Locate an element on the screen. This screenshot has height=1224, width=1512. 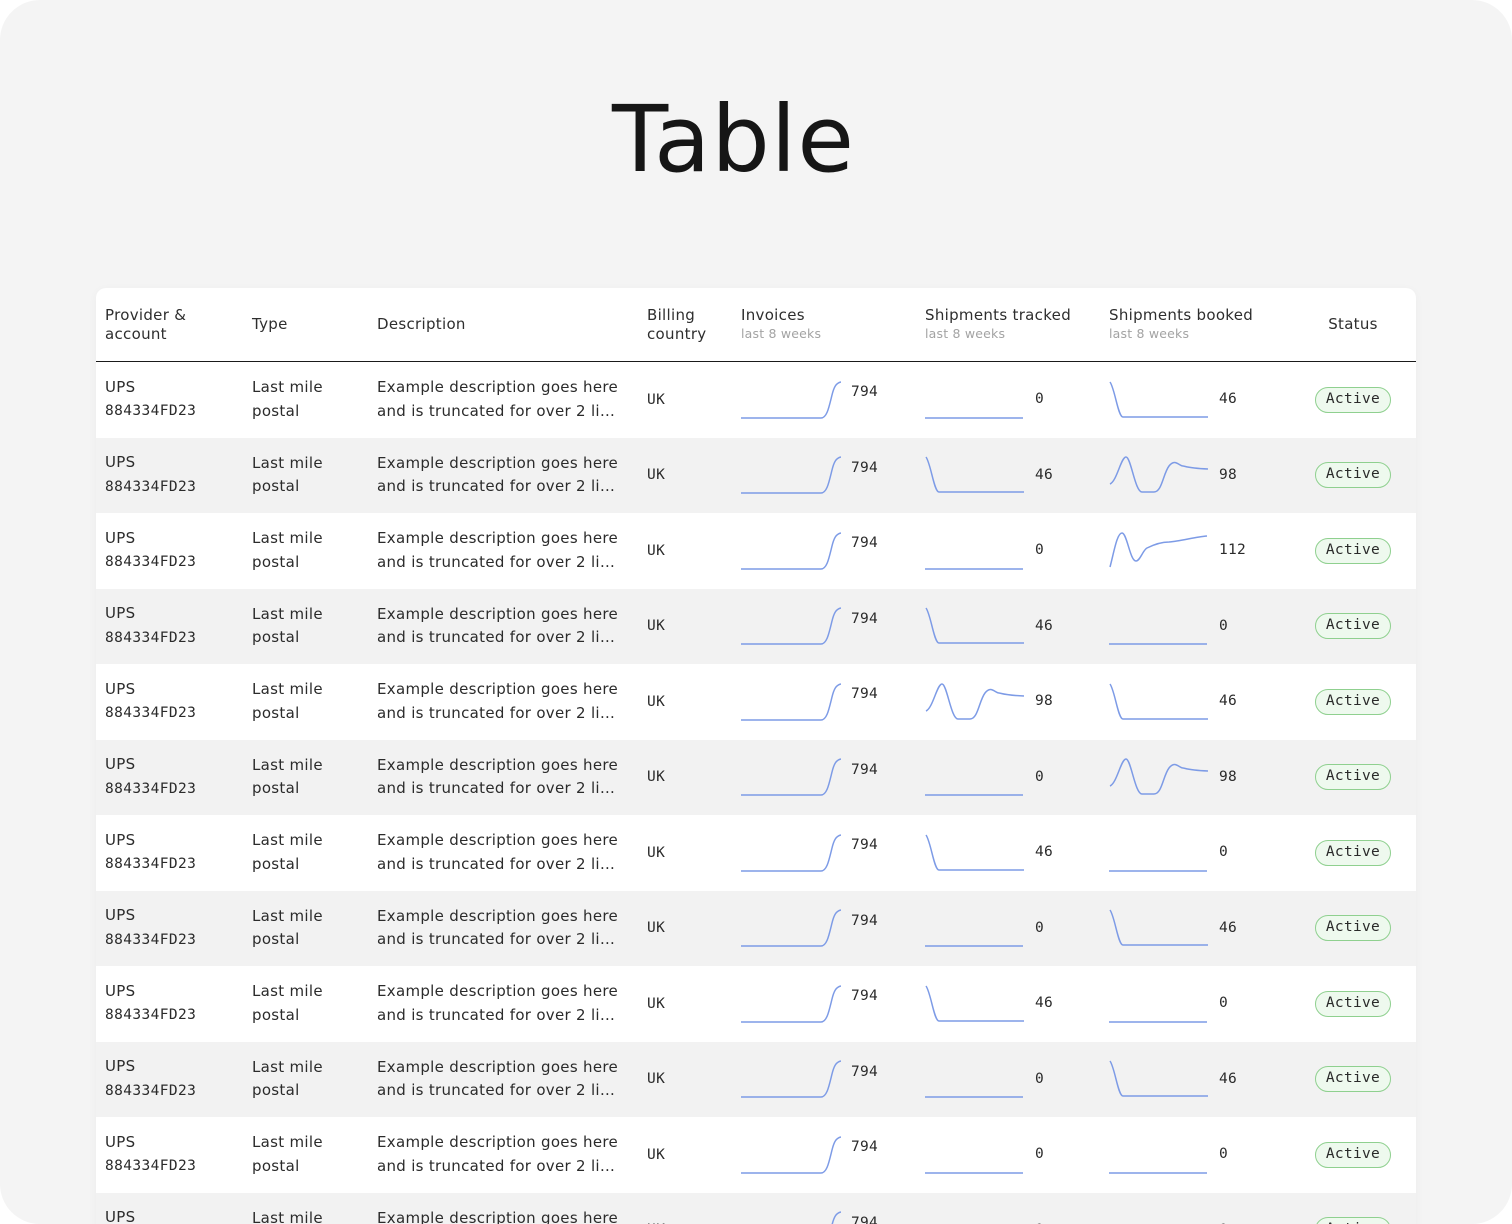
shipments-tracked-cell: 0 is located at coordinates (1008, 1155).